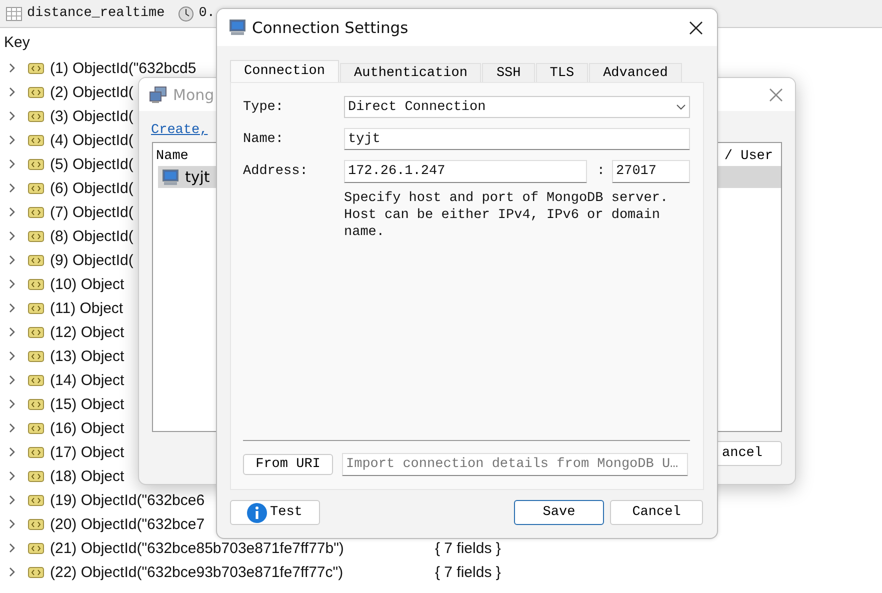 This screenshot has width=882, height=593. Describe the element at coordinates (87, 428) in the screenshot. I see `document-key: (16) Object` at that location.